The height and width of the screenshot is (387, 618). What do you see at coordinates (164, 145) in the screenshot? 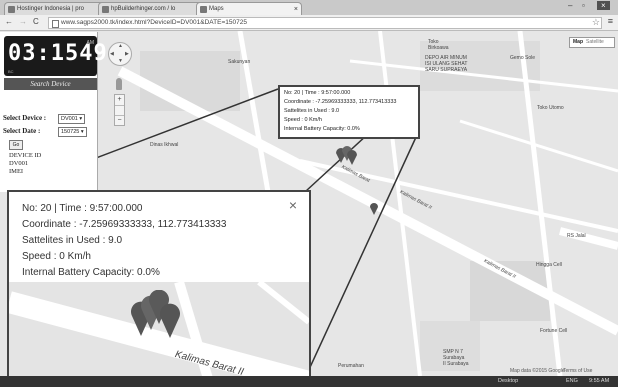
I see `map-label: Dinas Ikhwal` at bounding box center [164, 145].